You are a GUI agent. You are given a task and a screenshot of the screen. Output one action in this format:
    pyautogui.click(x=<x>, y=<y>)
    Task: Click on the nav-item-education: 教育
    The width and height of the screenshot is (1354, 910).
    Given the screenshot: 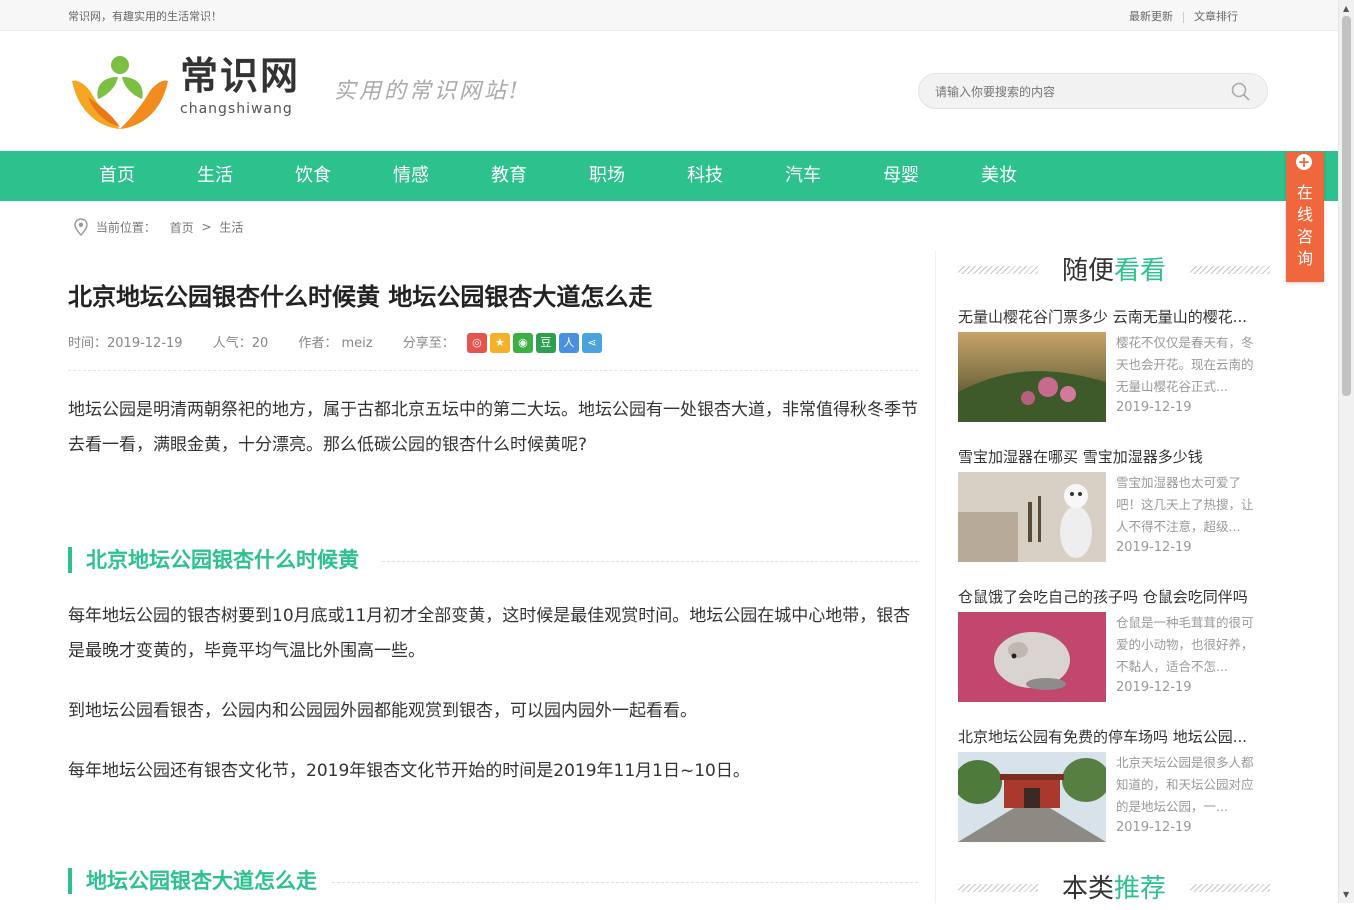 What is the action you would take?
    pyautogui.click(x=509, y=176)
    